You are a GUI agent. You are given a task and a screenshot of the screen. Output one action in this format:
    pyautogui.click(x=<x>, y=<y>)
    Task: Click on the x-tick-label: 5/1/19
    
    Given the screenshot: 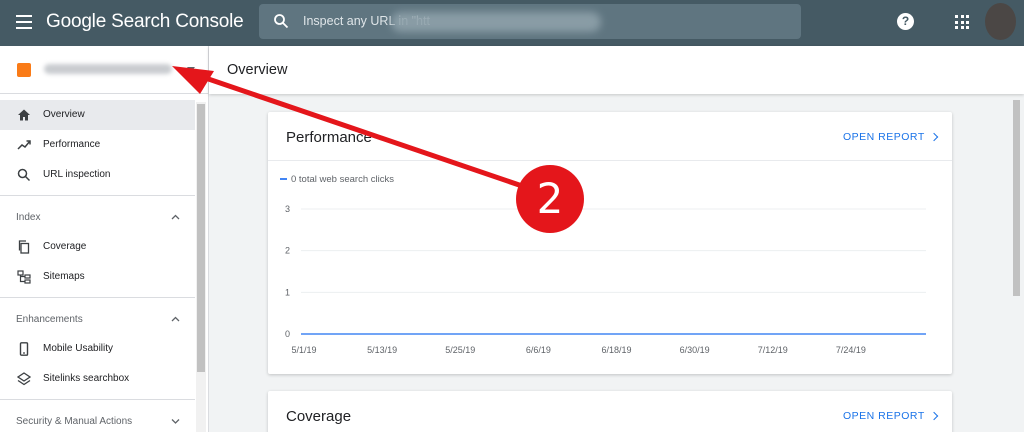 What is the action you would take?
    pyautogui.click(x=303, y=350)
    